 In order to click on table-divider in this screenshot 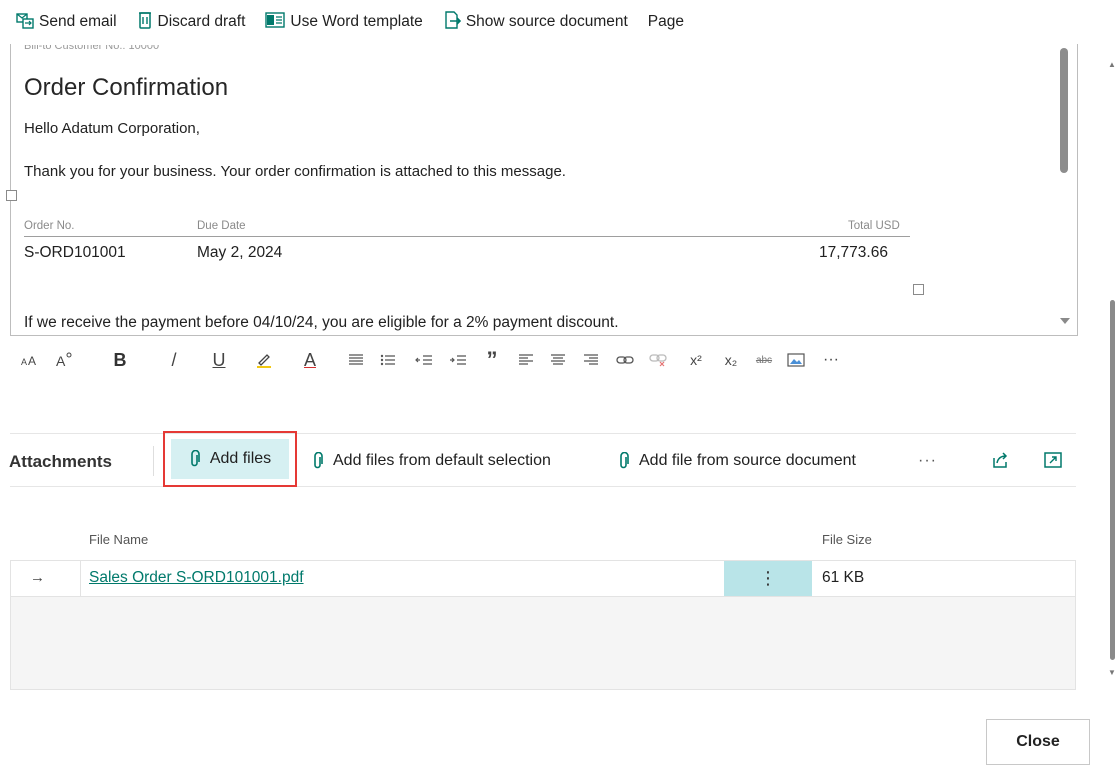, I will do `click(467, 236)`.